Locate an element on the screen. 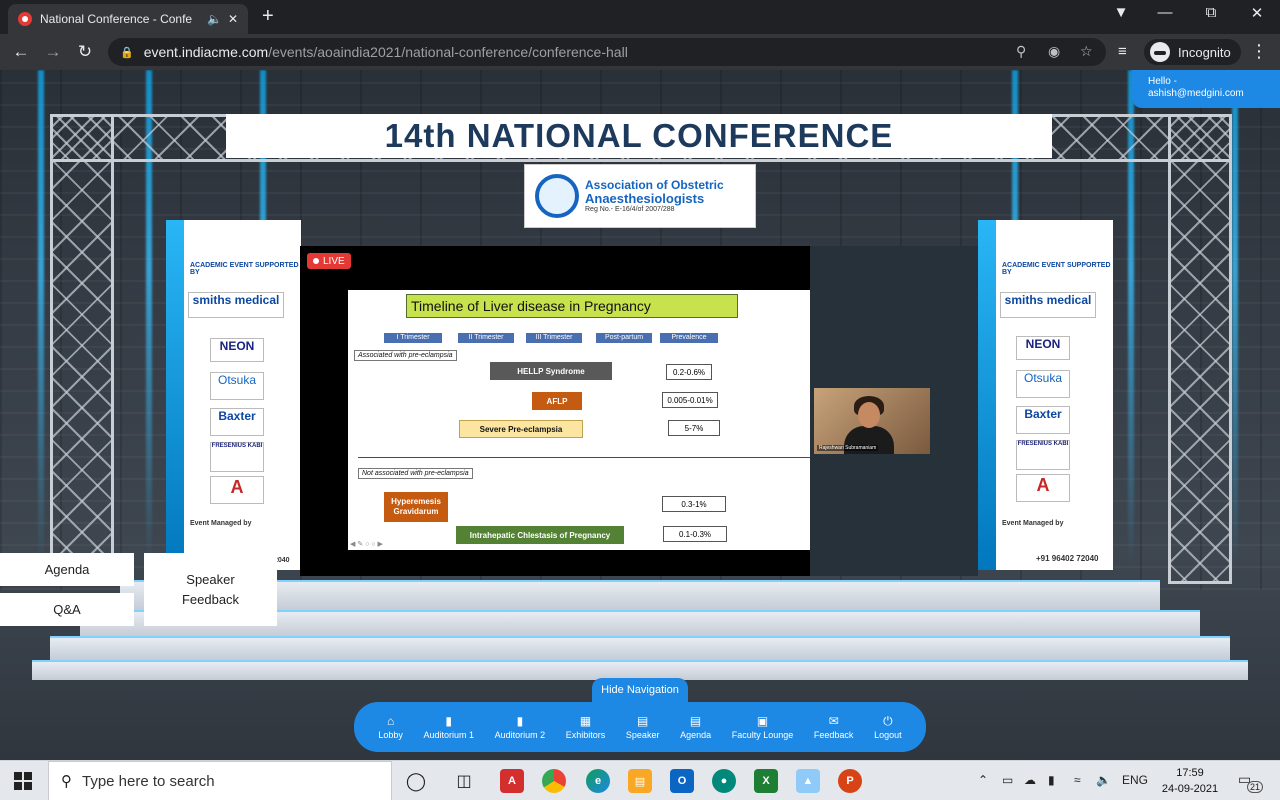  cortana-icon: ◯ is located at coordinates (416, 781).